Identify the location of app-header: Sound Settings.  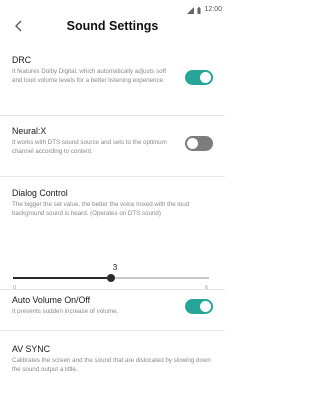
(112, 28).